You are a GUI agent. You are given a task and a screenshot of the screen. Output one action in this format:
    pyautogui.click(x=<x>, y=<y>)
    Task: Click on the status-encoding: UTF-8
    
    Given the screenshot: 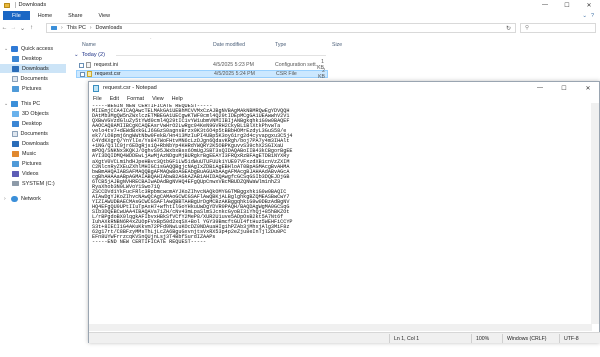 What is the action you would take?
    pyautogui.click(x=571, y=339)
    